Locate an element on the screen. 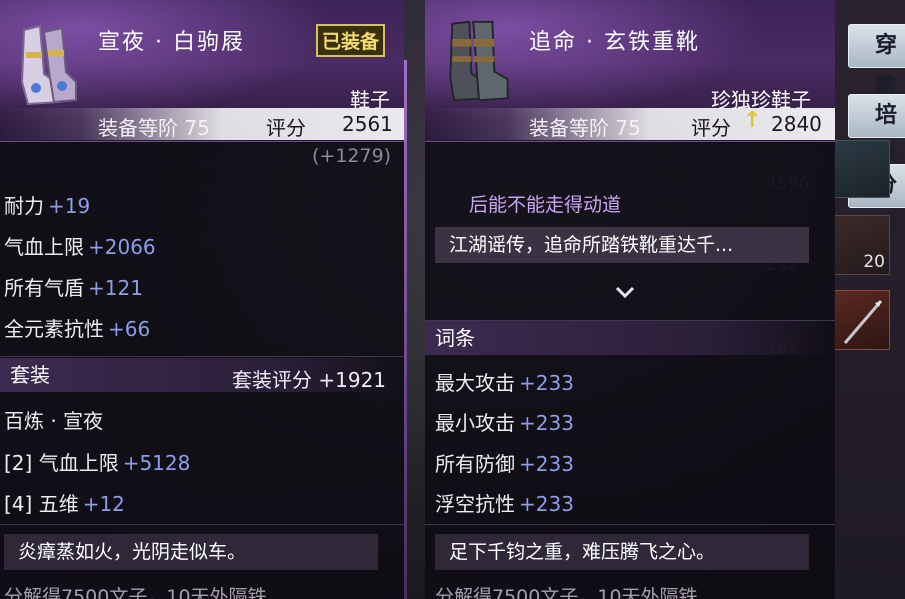 The height and width of the screenshot is (599, 905). stat-line: 浮空抗性 +233 is located at coordinates (504, 502).